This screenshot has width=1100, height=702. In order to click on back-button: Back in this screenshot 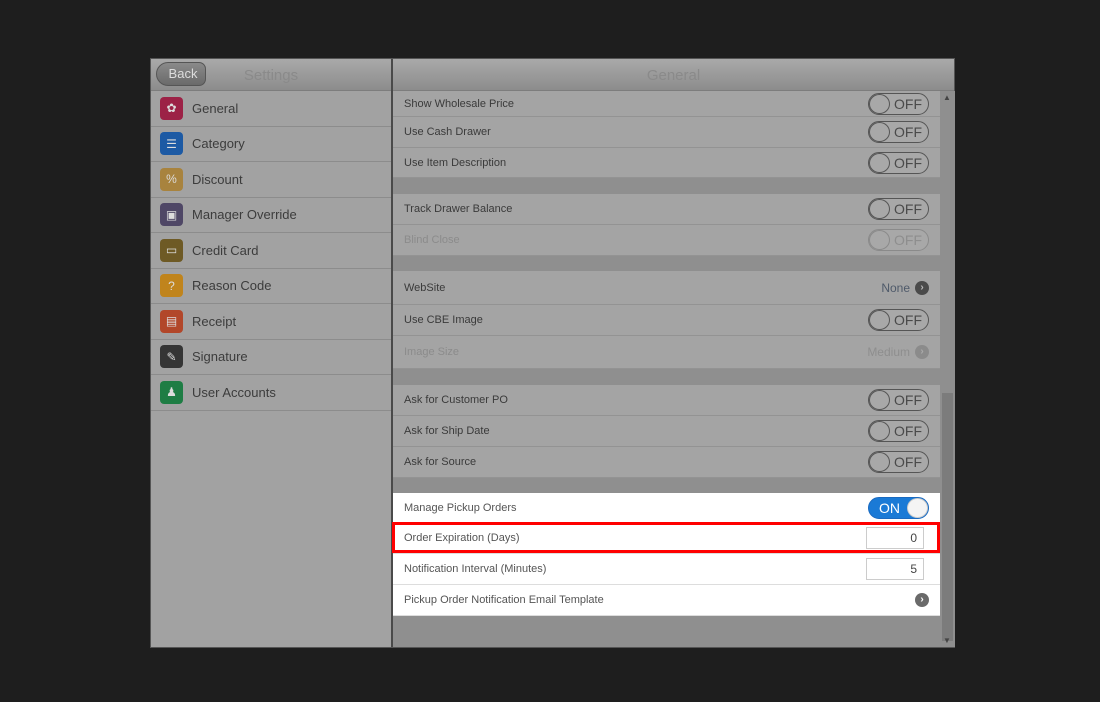, I will do `click(181, 74)`.